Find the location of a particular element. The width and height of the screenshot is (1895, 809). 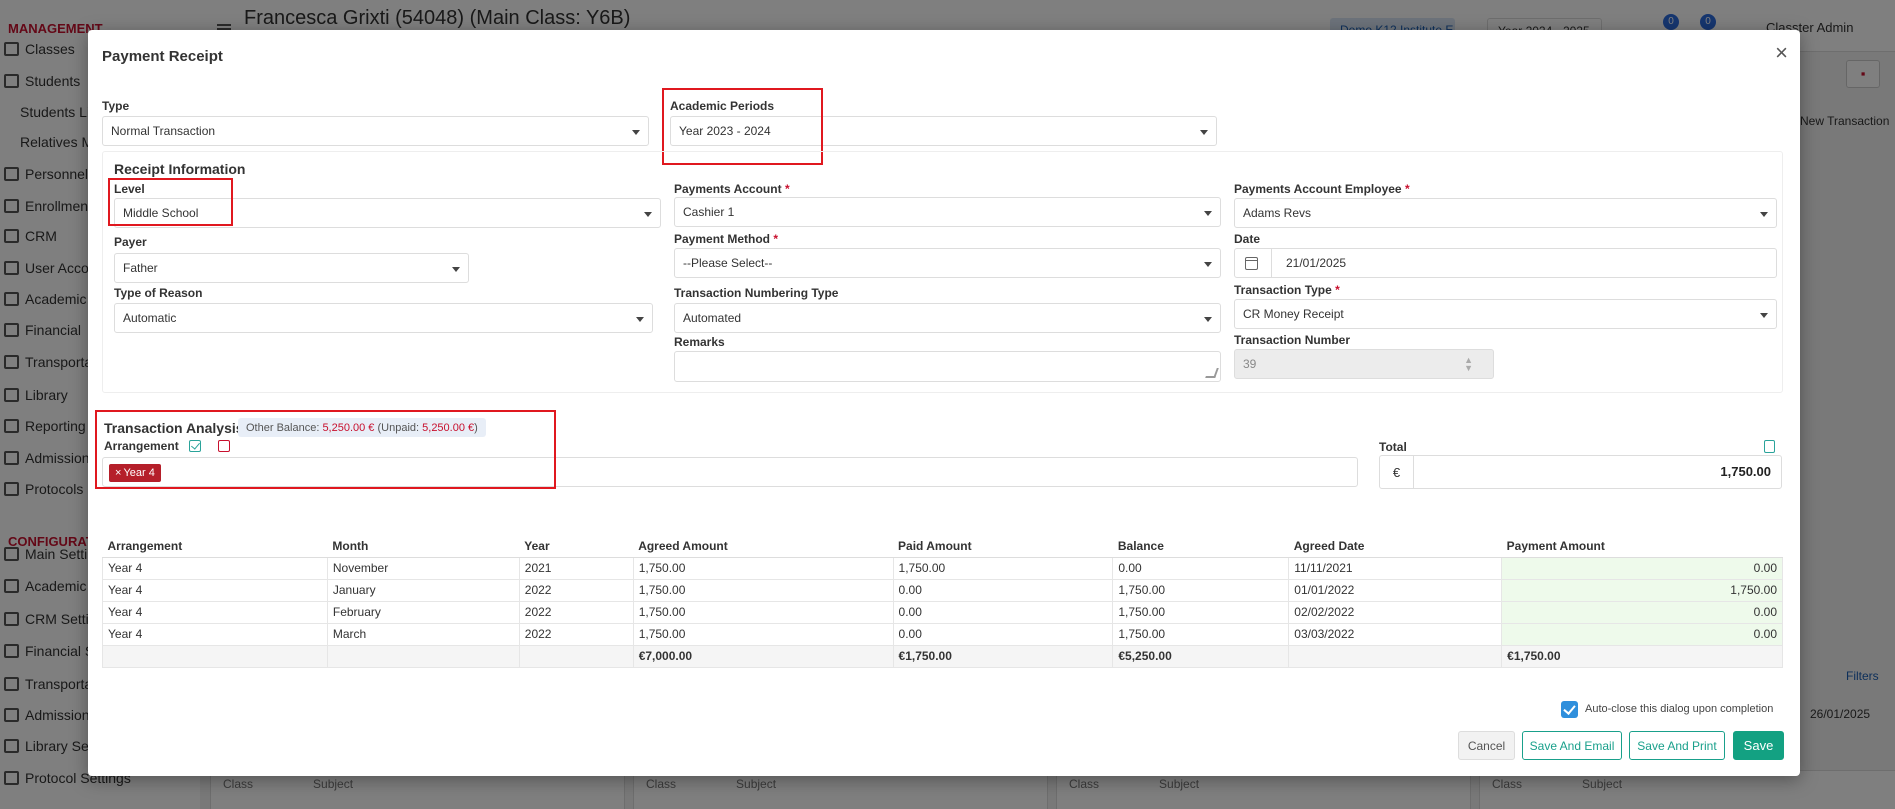

receipt-information-title: Receipt Information is located at coordinates (180, 169).